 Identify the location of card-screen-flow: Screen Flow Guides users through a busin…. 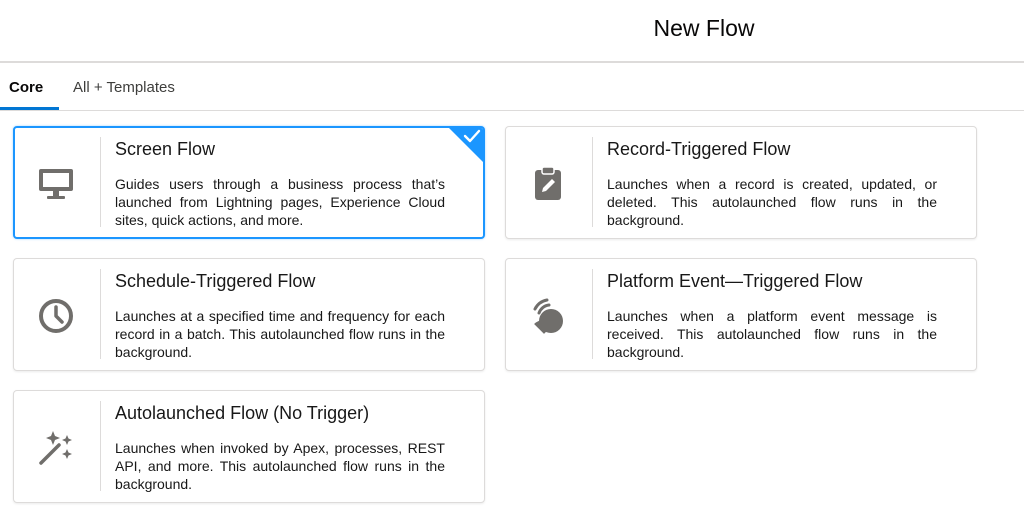
(249, 182).